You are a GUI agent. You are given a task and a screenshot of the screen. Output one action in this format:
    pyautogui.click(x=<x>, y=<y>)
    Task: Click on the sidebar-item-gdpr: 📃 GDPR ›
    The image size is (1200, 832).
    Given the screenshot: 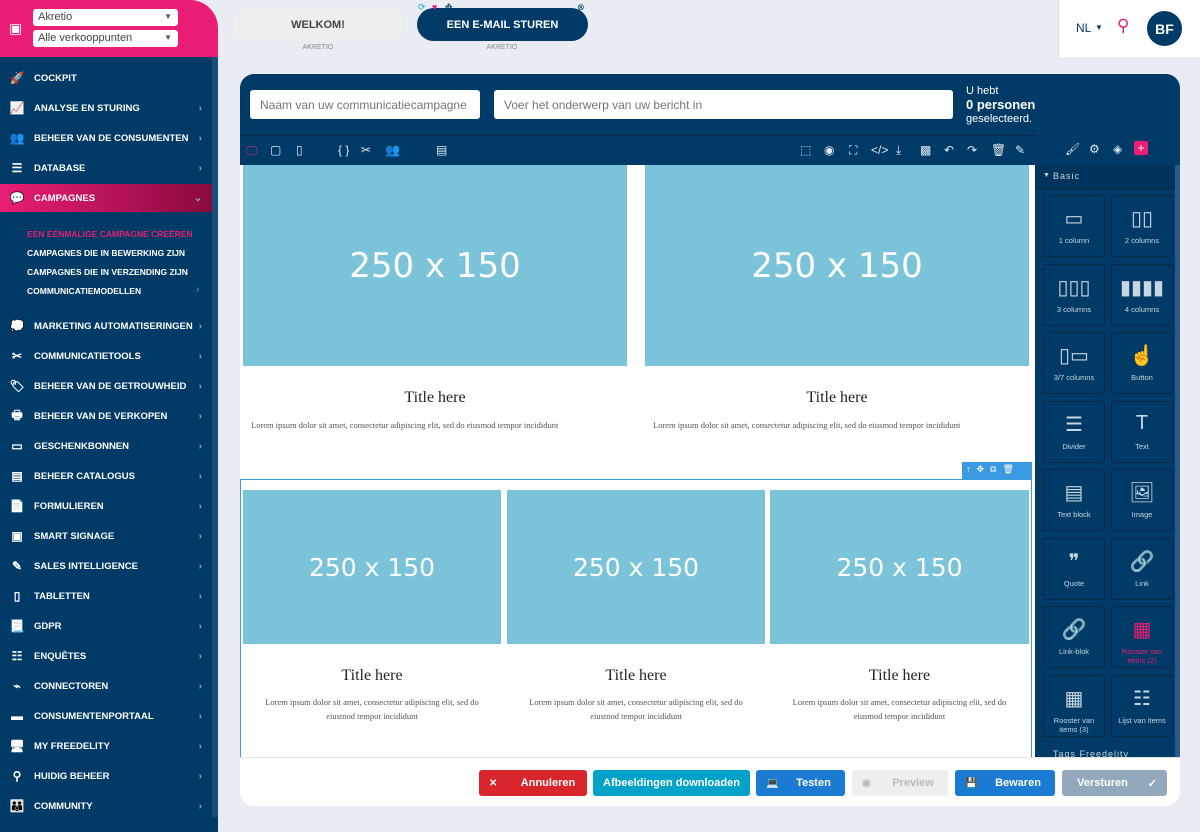 What is the action you would take?
    pyautogui.click(x=106, y=626)
    